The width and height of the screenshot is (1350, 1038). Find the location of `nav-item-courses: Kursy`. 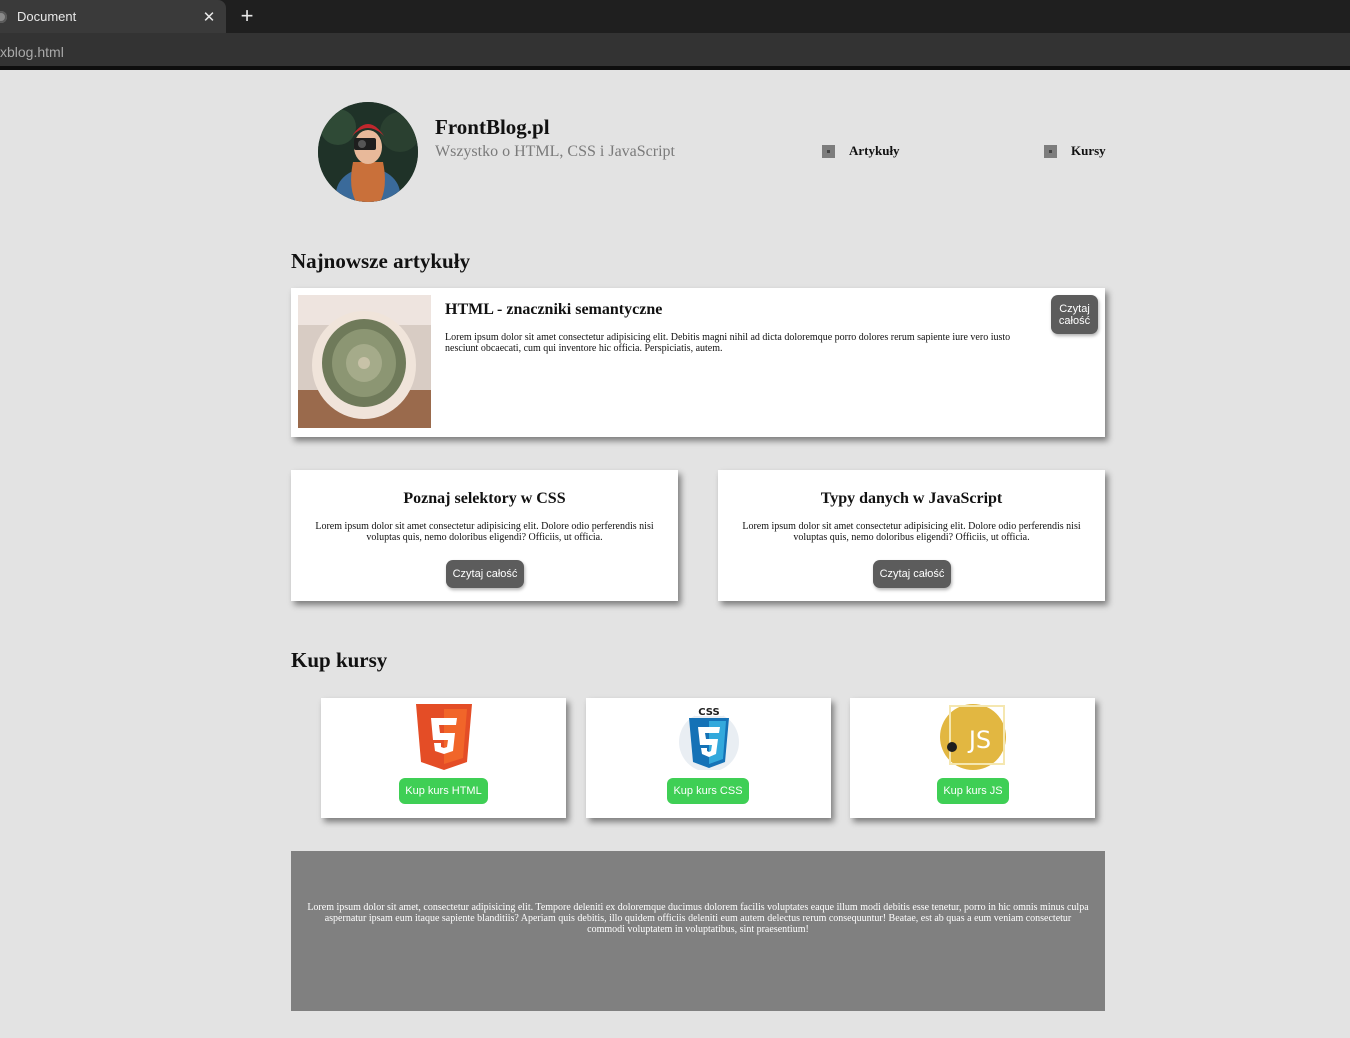

nav-item-courses: Kursy is located at coordinates (1075, 151).